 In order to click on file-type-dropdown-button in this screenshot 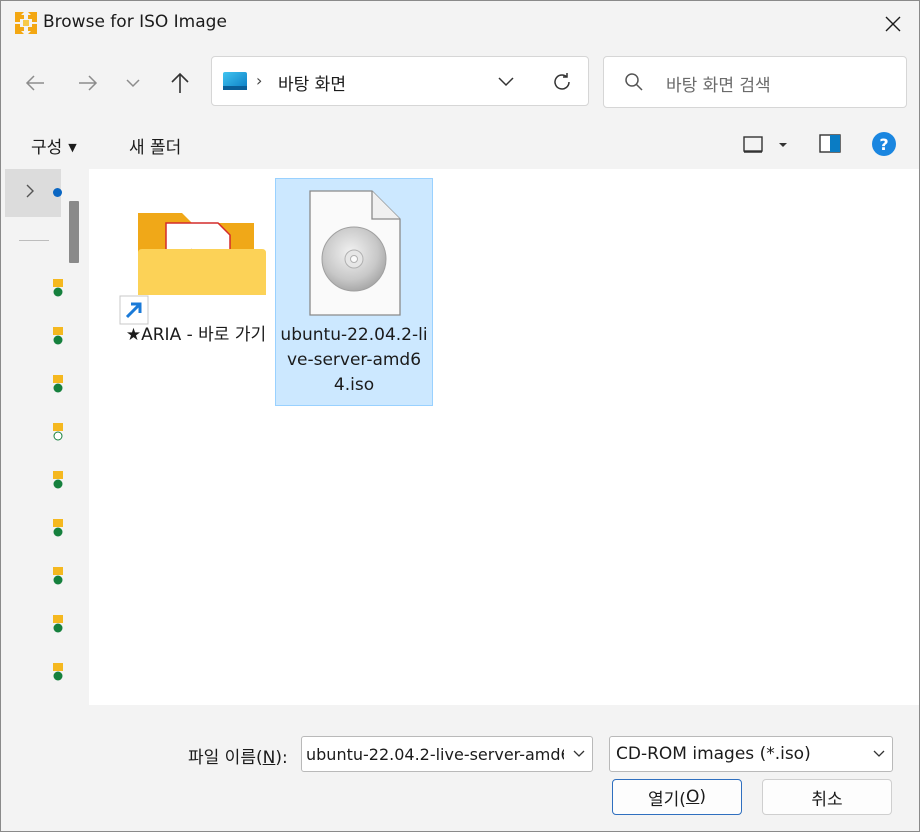, I will do `click(879, 754)`.